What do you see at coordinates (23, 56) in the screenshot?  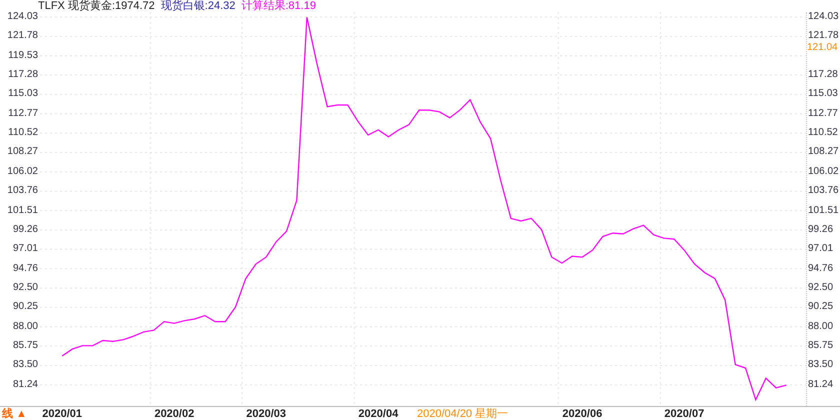 I see `y-axis-label: 119.53` at bounding box center [23, 56].